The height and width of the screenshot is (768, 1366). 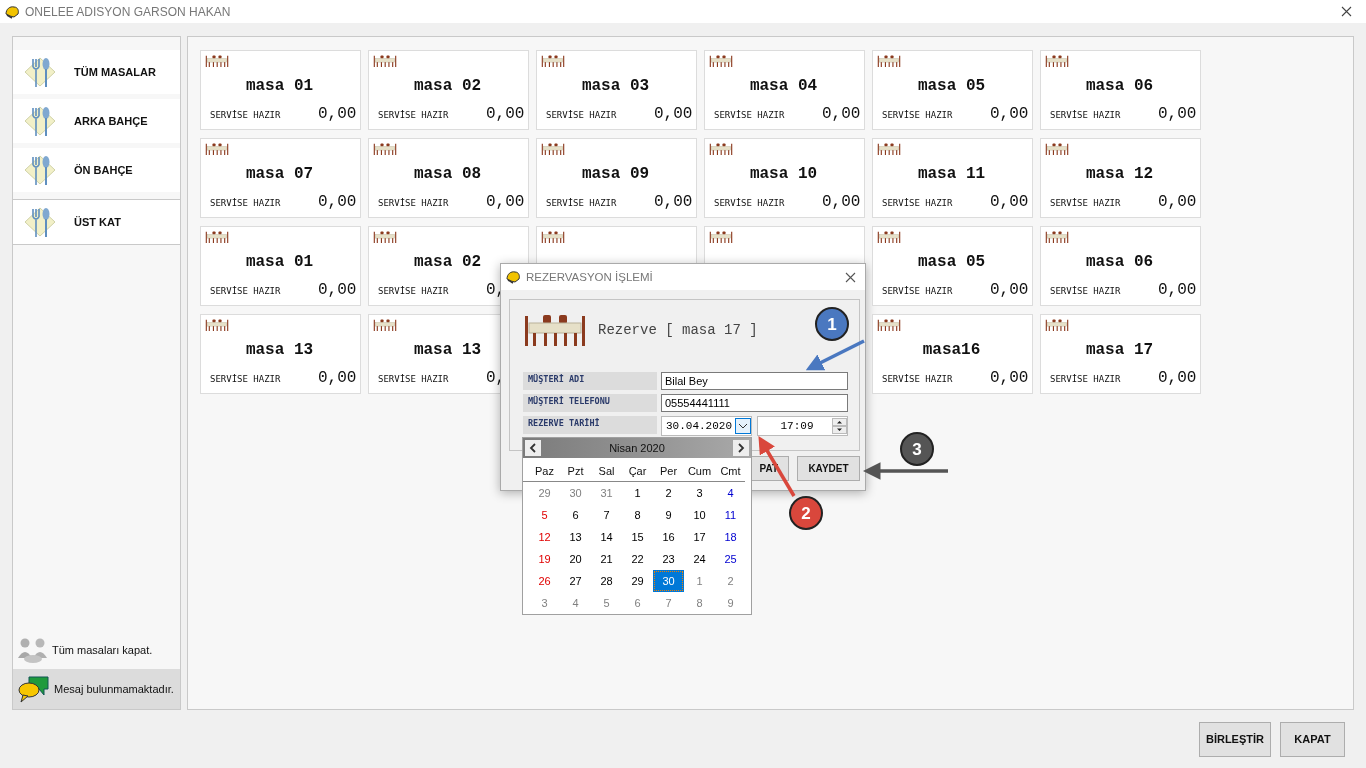 I want to click on weekday-label: Per, so click(x=668, y=471).